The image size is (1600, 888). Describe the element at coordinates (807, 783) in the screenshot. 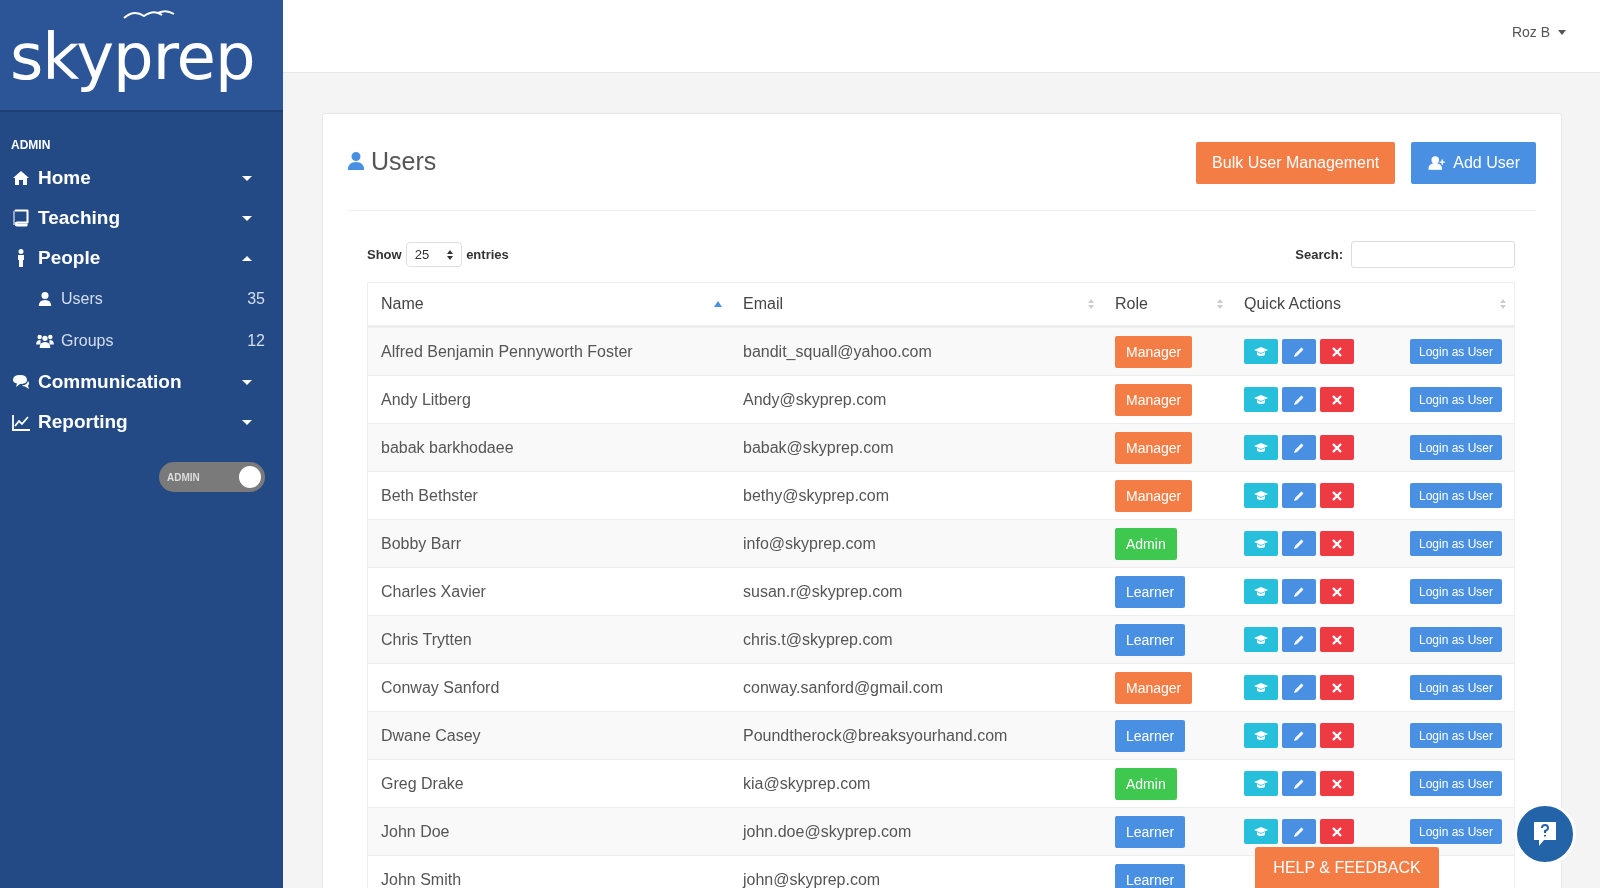

I see `user-email: kia@skyprep.com` at that location.